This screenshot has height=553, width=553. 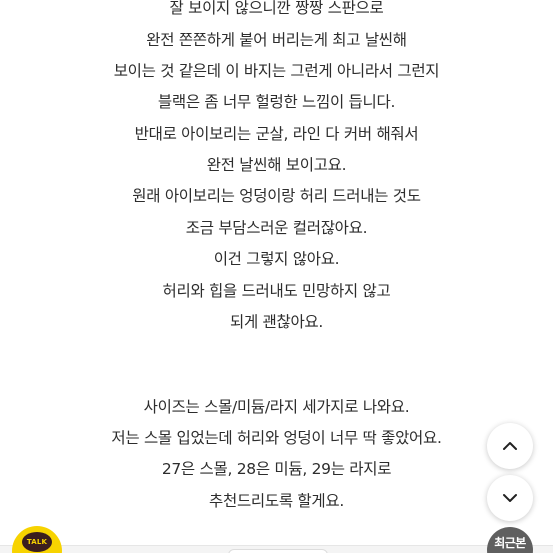 What do you see at coordinates (276, 228) in the screenshot?
I see `review-text-line: 조금 부담스러운 컬러잖아요.` at bounding box center [276, 228].